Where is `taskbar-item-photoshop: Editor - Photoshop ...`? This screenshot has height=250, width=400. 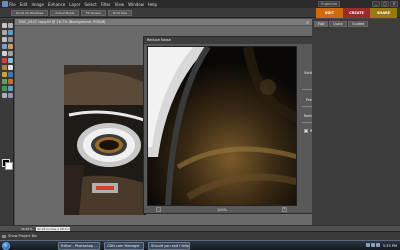
taskbar-item-photoshop: Editor - Photoshop ... is located at coordinates (79, 246).